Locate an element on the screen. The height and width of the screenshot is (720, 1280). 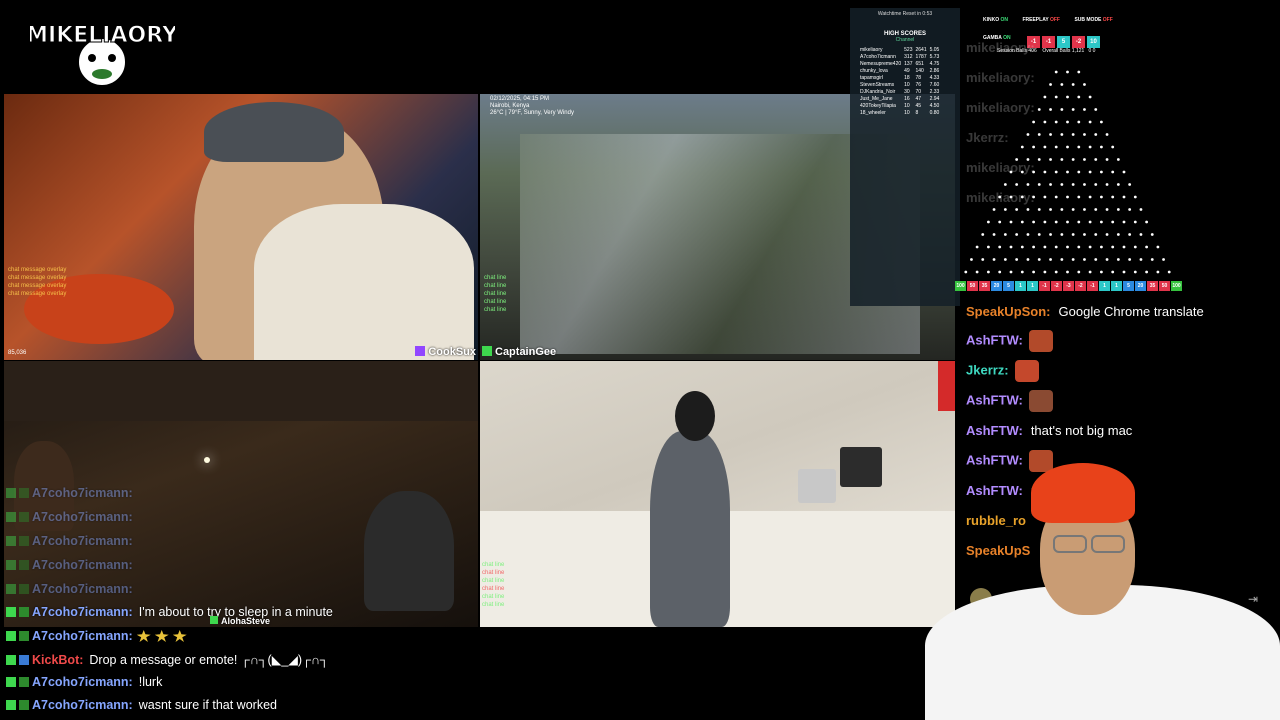
score-value: 18 is located at coordinates (907, 78).